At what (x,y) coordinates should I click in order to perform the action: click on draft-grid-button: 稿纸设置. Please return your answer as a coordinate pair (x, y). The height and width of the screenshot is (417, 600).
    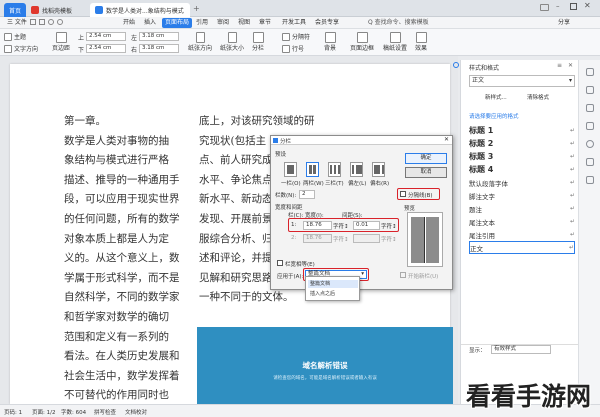
    Looking at the image, I should click on (395, 42).